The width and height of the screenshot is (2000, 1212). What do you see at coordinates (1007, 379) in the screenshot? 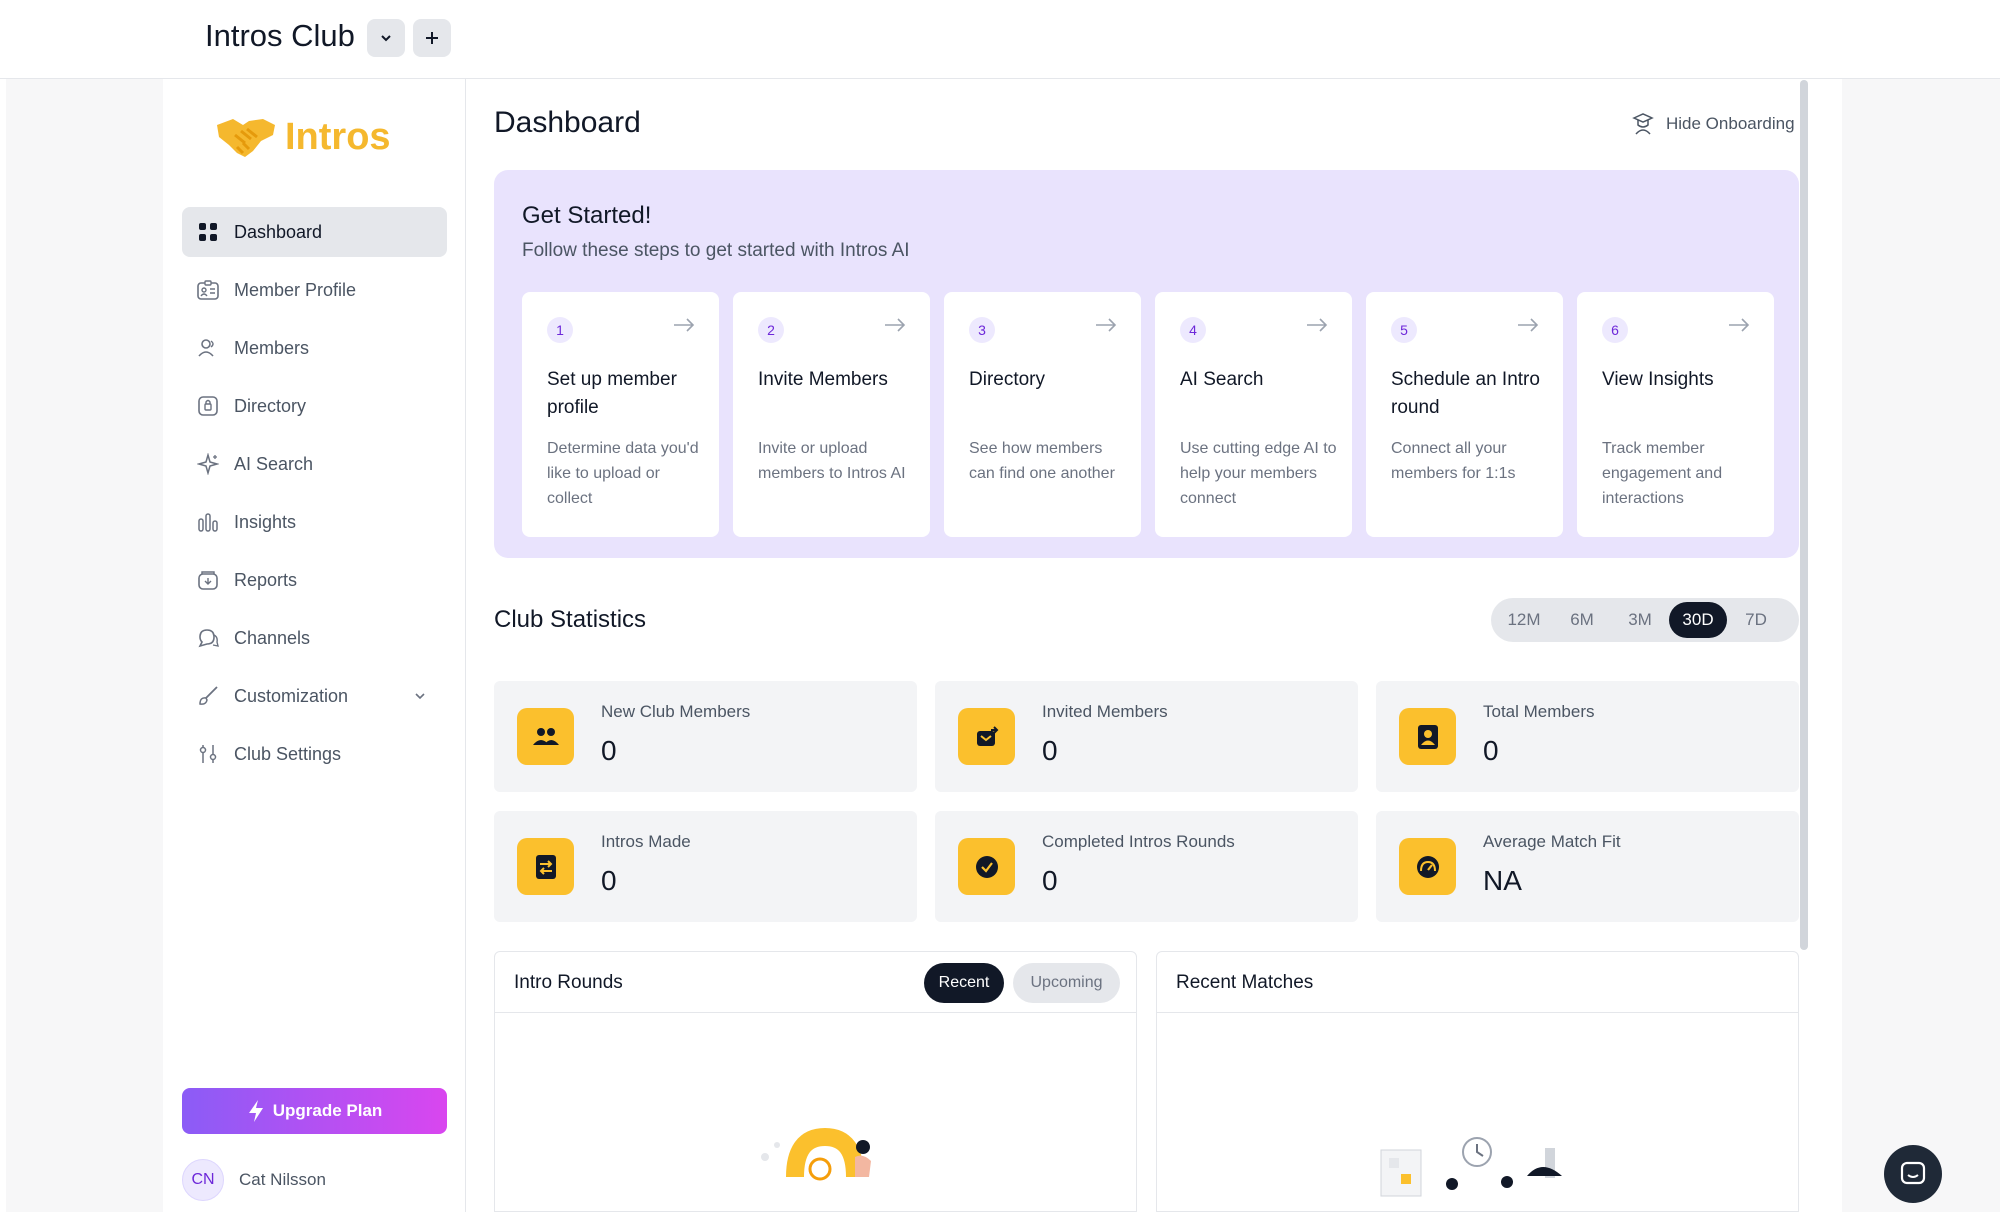
I see `step-title: Directory` at bounding box center [1007, 379].